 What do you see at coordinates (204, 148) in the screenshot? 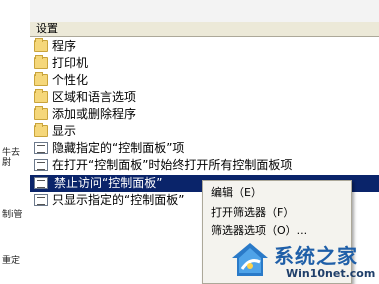
I see `policy-row: 隐藏指定的“控制面板”项` at bounding box center [204, 148].